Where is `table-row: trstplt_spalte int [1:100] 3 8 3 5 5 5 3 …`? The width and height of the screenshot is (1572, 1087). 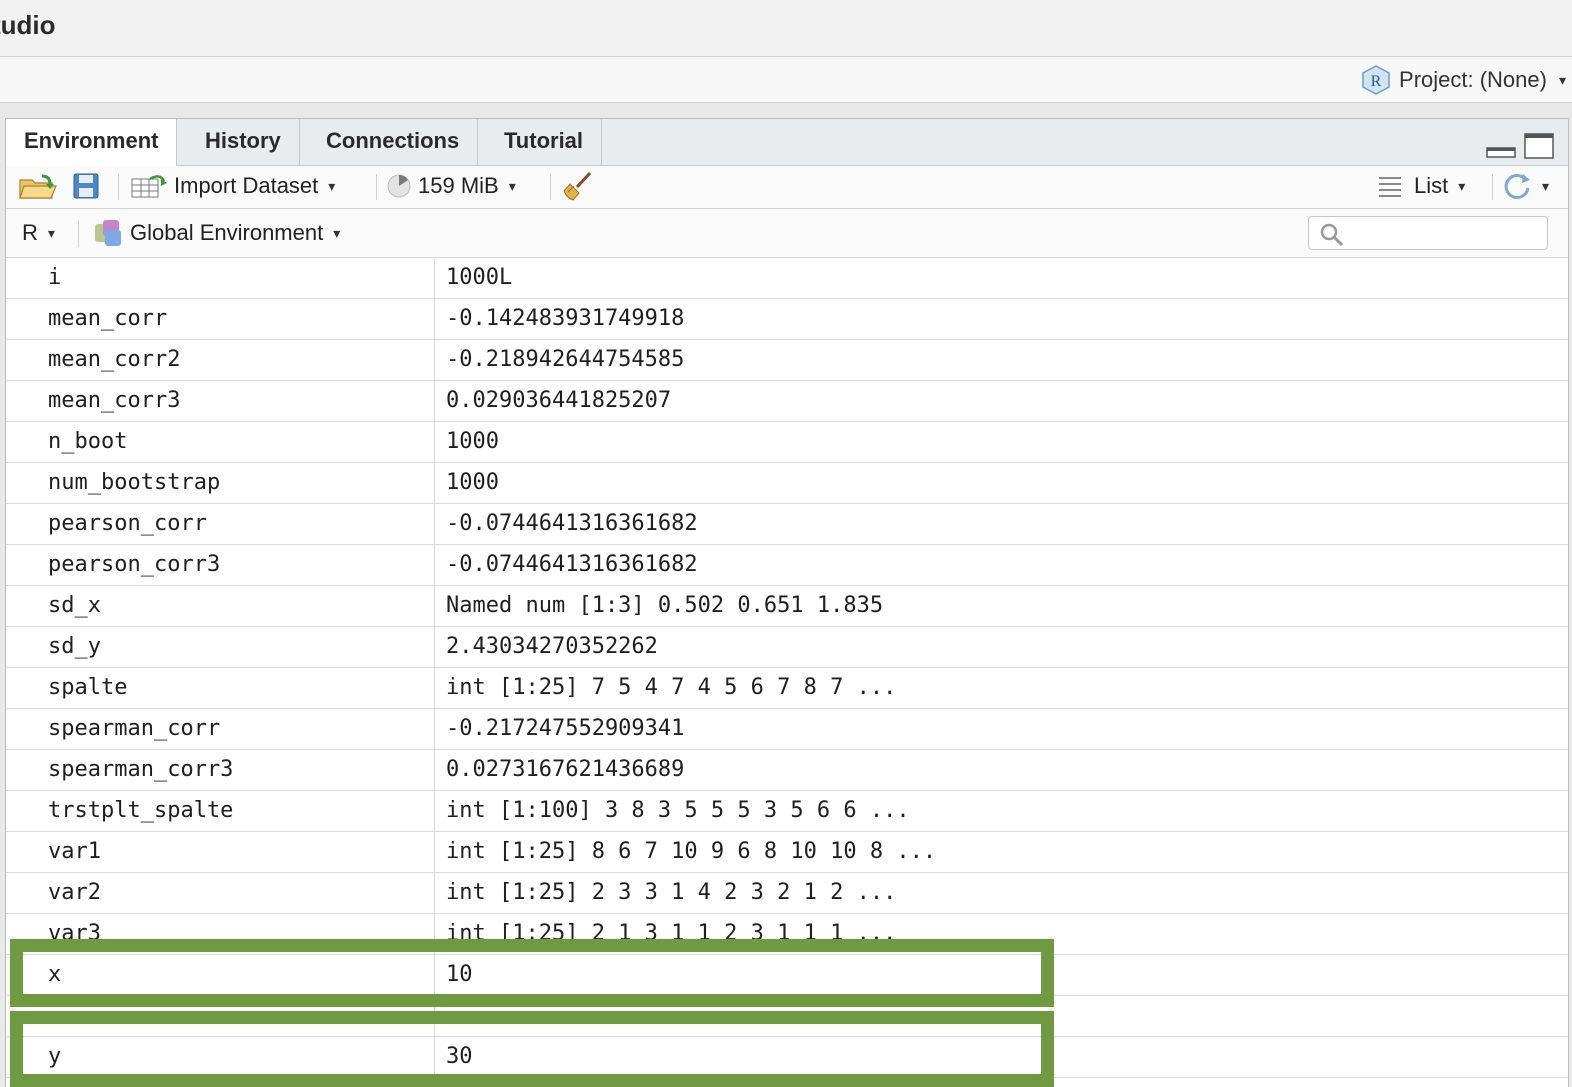
table-row: trstplt_spalte int [1:100] 3 8 3 5 5 5 3 … is located at coordinates (787, 811).